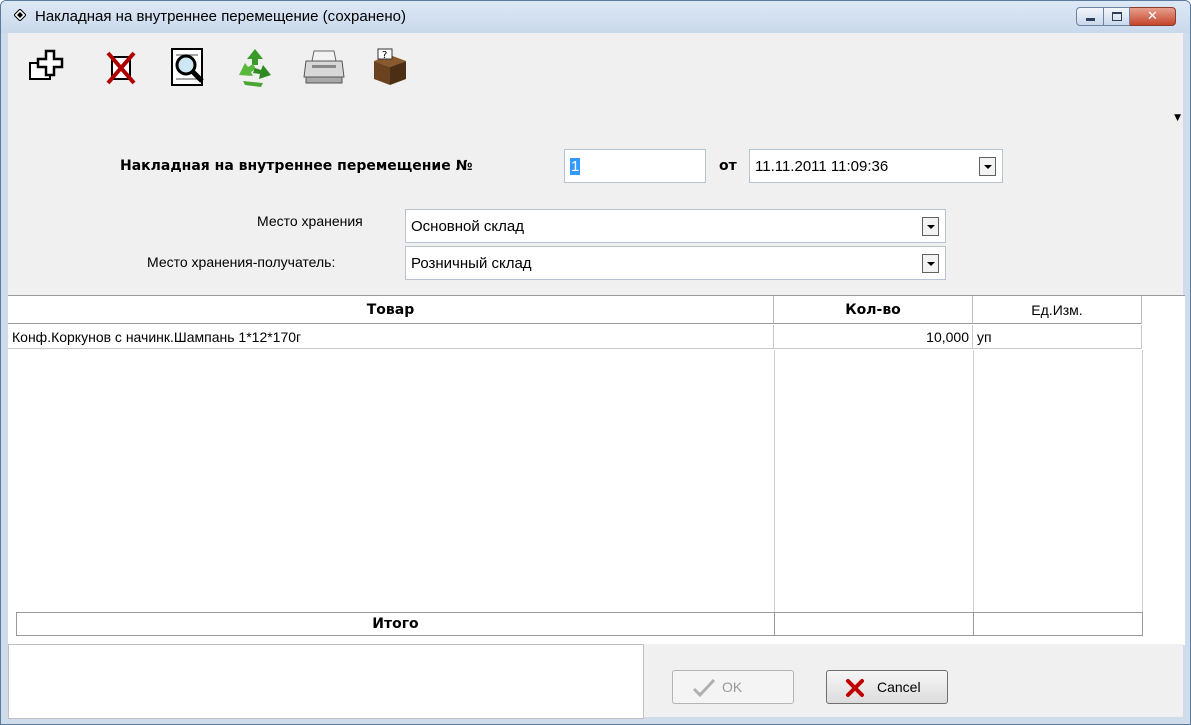  What do you see at coordinates (987, 166) in the screenshot?
I see `date-dropdown-icon` at bounding box center [987, 166].